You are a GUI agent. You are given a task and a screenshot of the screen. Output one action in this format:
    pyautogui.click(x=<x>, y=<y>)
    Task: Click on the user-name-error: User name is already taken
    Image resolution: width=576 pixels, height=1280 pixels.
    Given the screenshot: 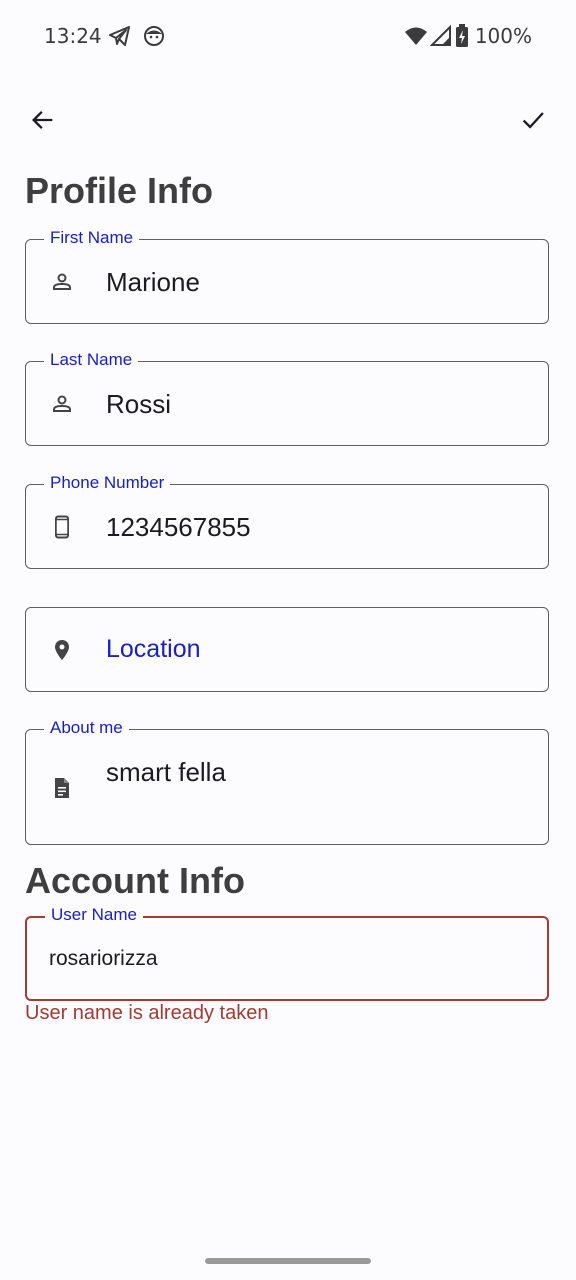 What is the action you would take?
    pyautogui.click(x=147, y=1013)
    